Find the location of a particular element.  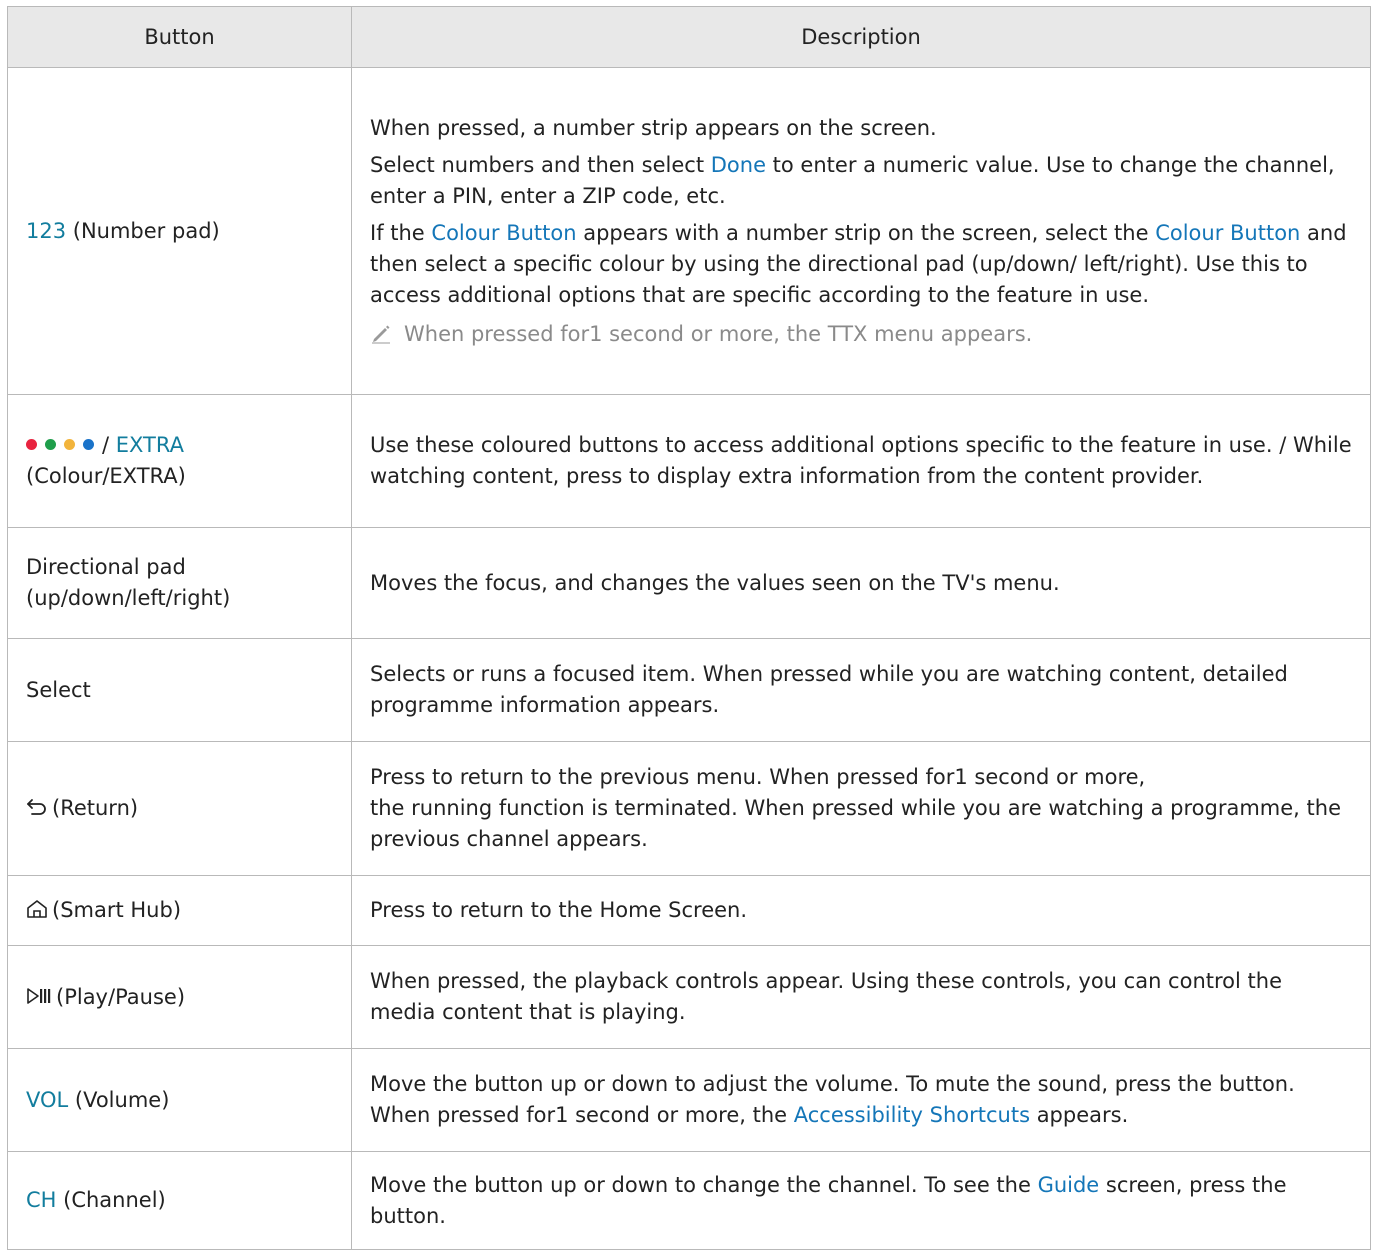

button-label: (Smart Hub) is located at coordinates (117, 910).